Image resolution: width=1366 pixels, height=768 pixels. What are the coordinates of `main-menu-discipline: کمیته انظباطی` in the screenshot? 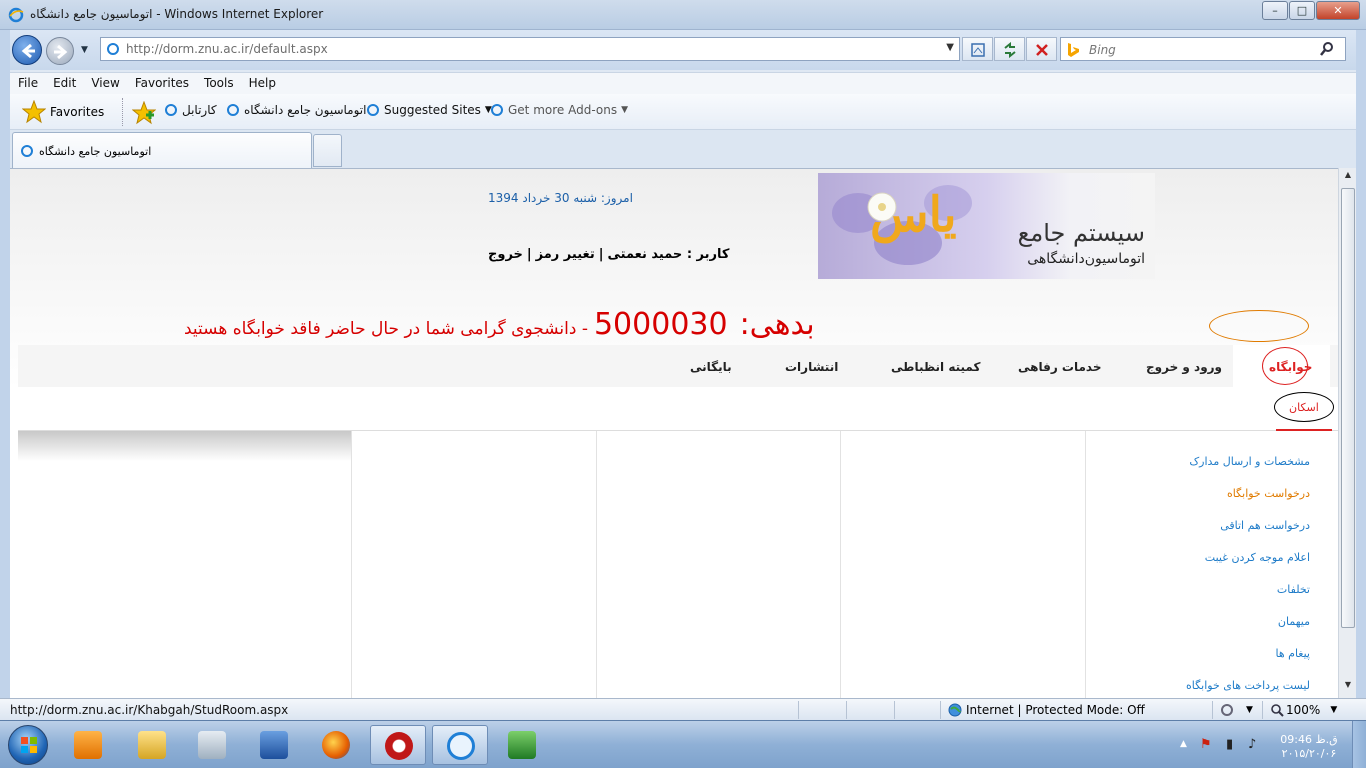 It's located at (935, 367).